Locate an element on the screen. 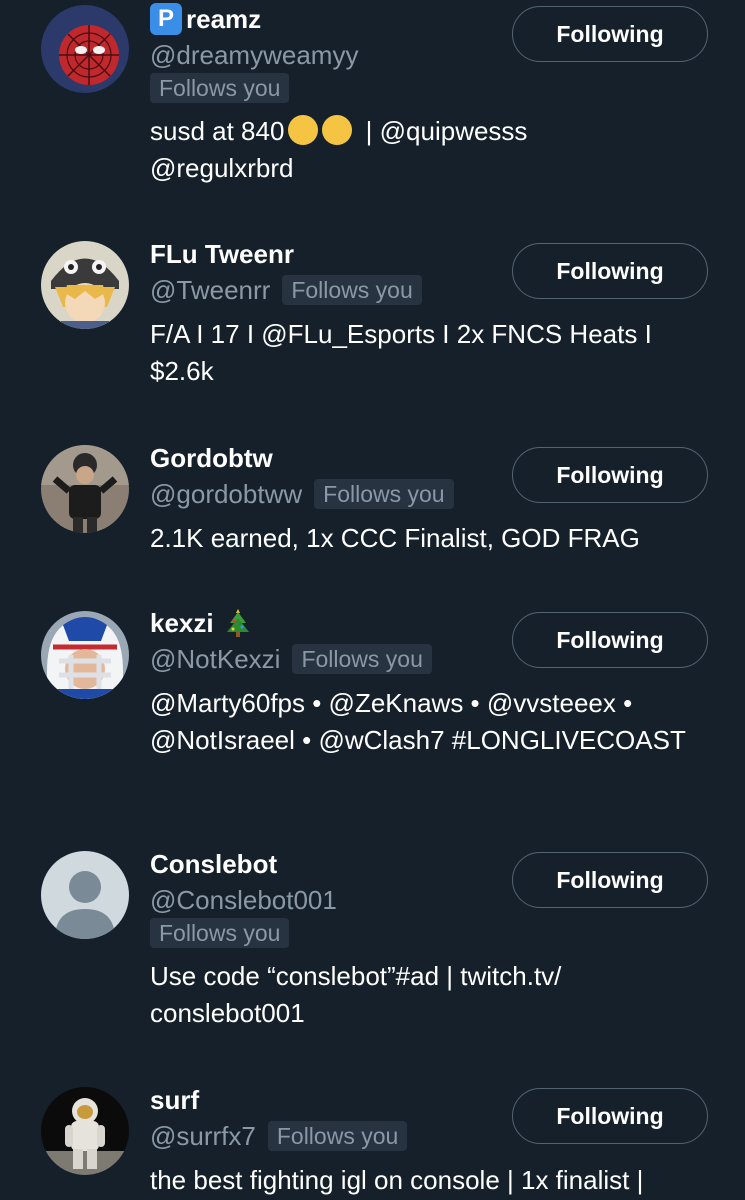  handle: @surrfx7 is located at coordinates (203, 1136).